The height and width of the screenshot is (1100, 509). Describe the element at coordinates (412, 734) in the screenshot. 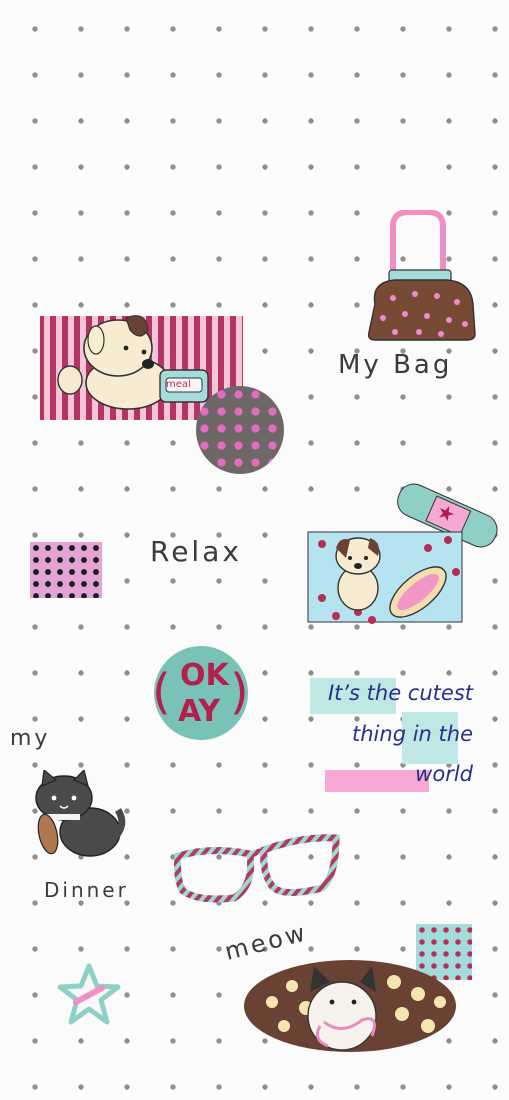

I see `quote-line-2: thing in the` at that location.